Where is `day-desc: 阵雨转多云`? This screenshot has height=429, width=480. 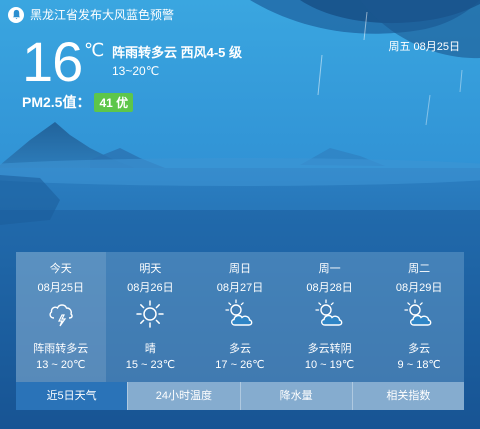
day-desc: 阵雨转多云 is located at coordinates (61, 349).